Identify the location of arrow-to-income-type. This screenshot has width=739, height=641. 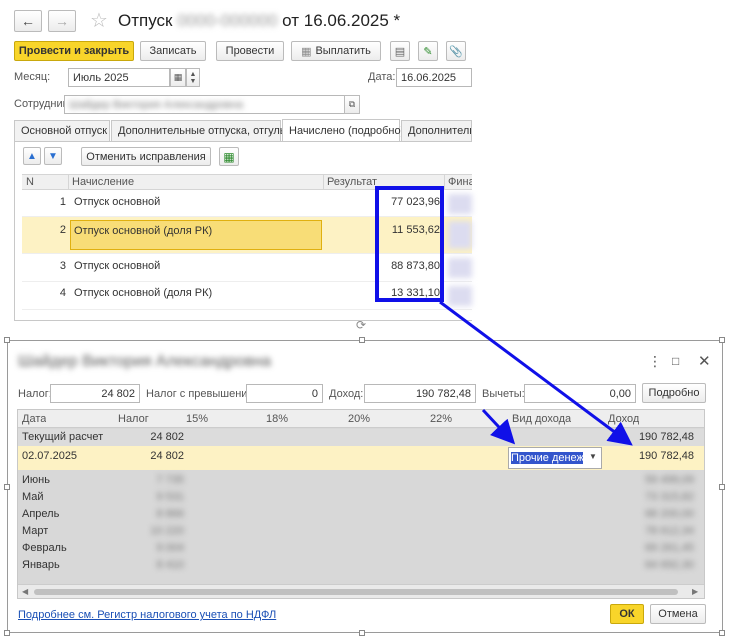
(498, 426).